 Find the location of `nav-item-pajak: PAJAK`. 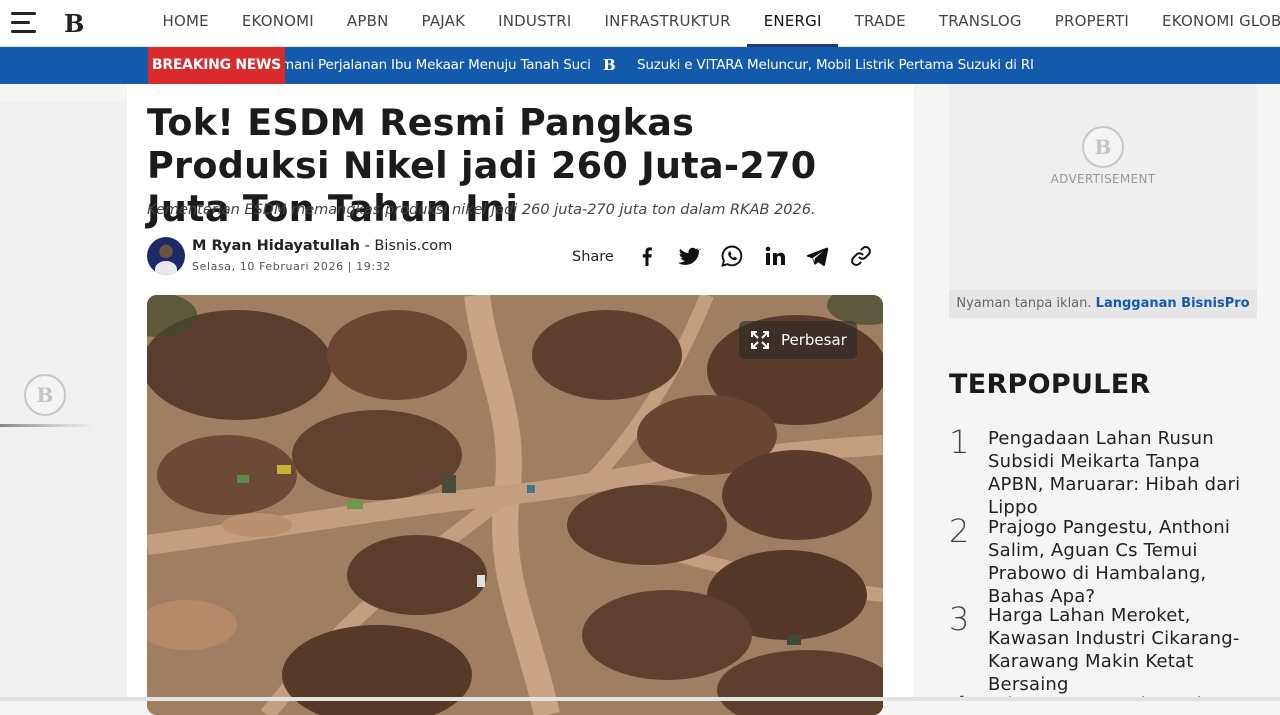

nav-item-pajak: PAJAK is located at coordinates (443, 23).